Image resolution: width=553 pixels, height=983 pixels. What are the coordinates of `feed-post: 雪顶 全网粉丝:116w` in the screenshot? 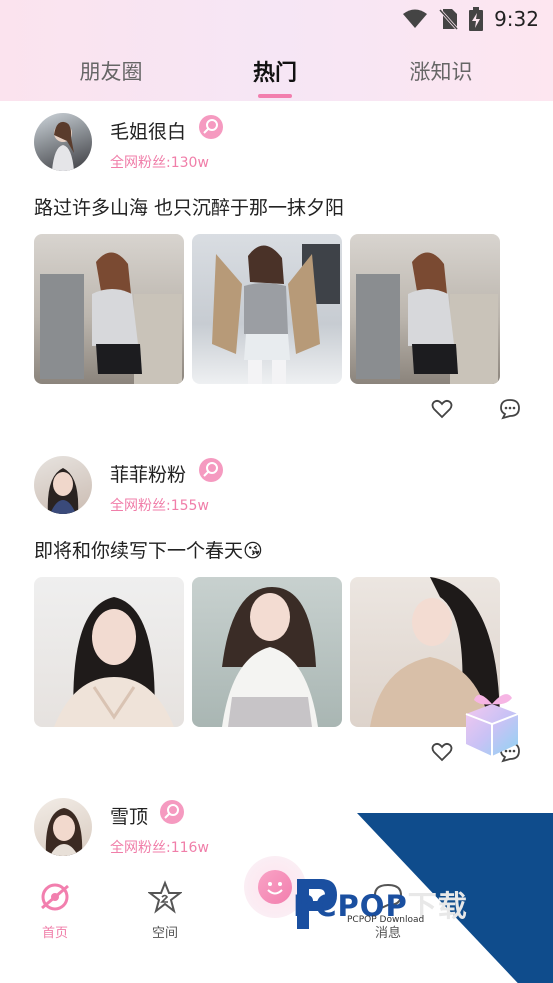 It's located at (276, 823).